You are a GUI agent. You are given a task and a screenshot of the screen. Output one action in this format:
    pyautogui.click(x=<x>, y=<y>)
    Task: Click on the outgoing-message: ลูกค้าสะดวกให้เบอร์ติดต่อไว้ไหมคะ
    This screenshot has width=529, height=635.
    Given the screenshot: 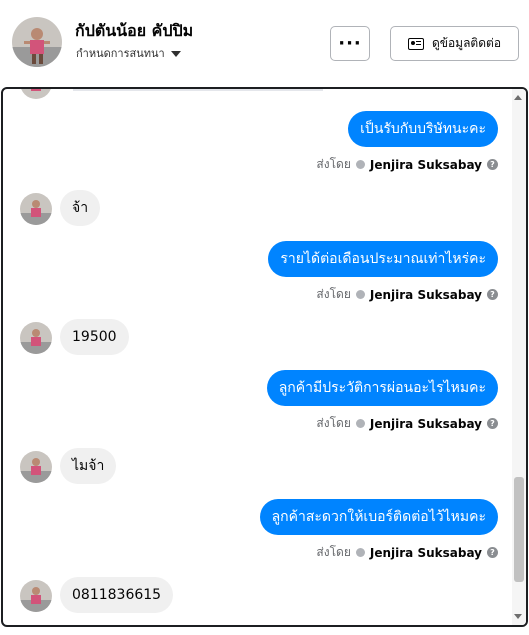 What is the action you would take?
    pyautogui.click(x=378, y=517)
    